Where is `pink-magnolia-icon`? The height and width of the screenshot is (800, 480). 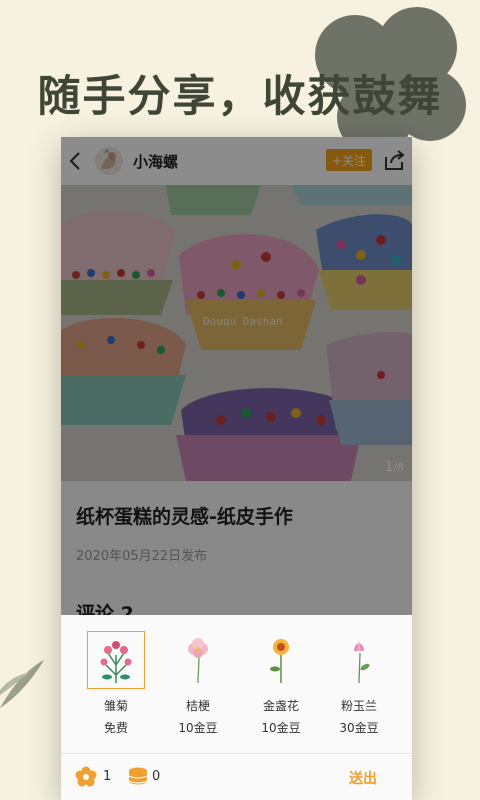 pink-magnolia-icon is located at coordinates (362, 662).